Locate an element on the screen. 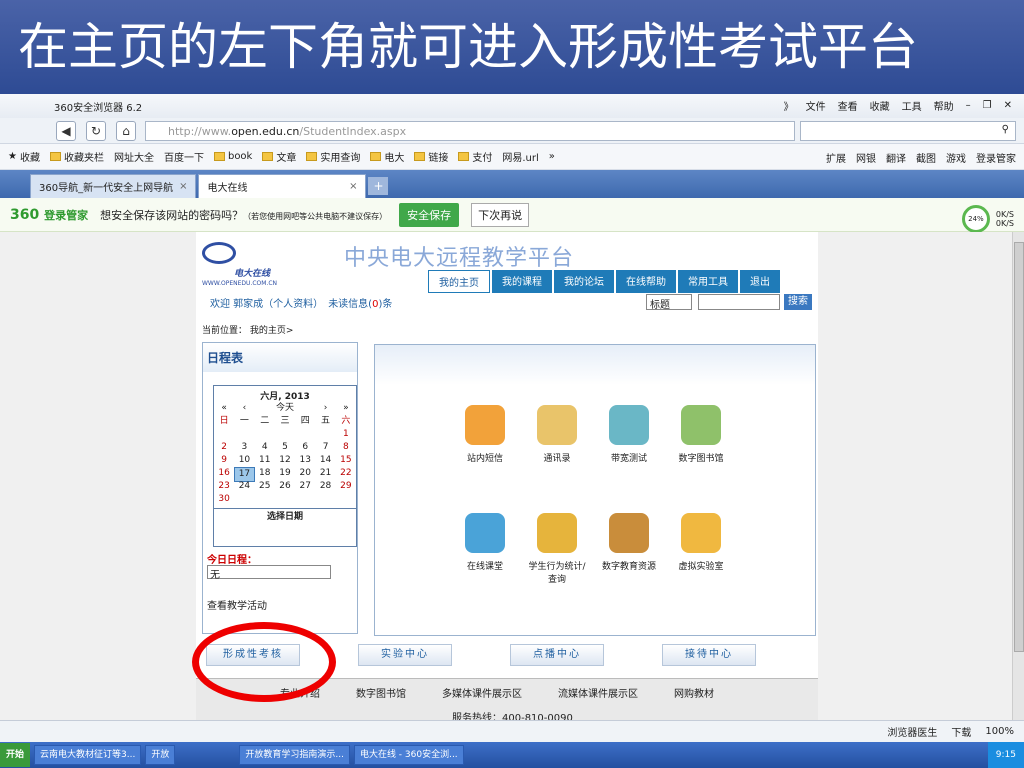 The image size is (1024, 768). menu-tools: 工具 is located at coordinates (912, 105).